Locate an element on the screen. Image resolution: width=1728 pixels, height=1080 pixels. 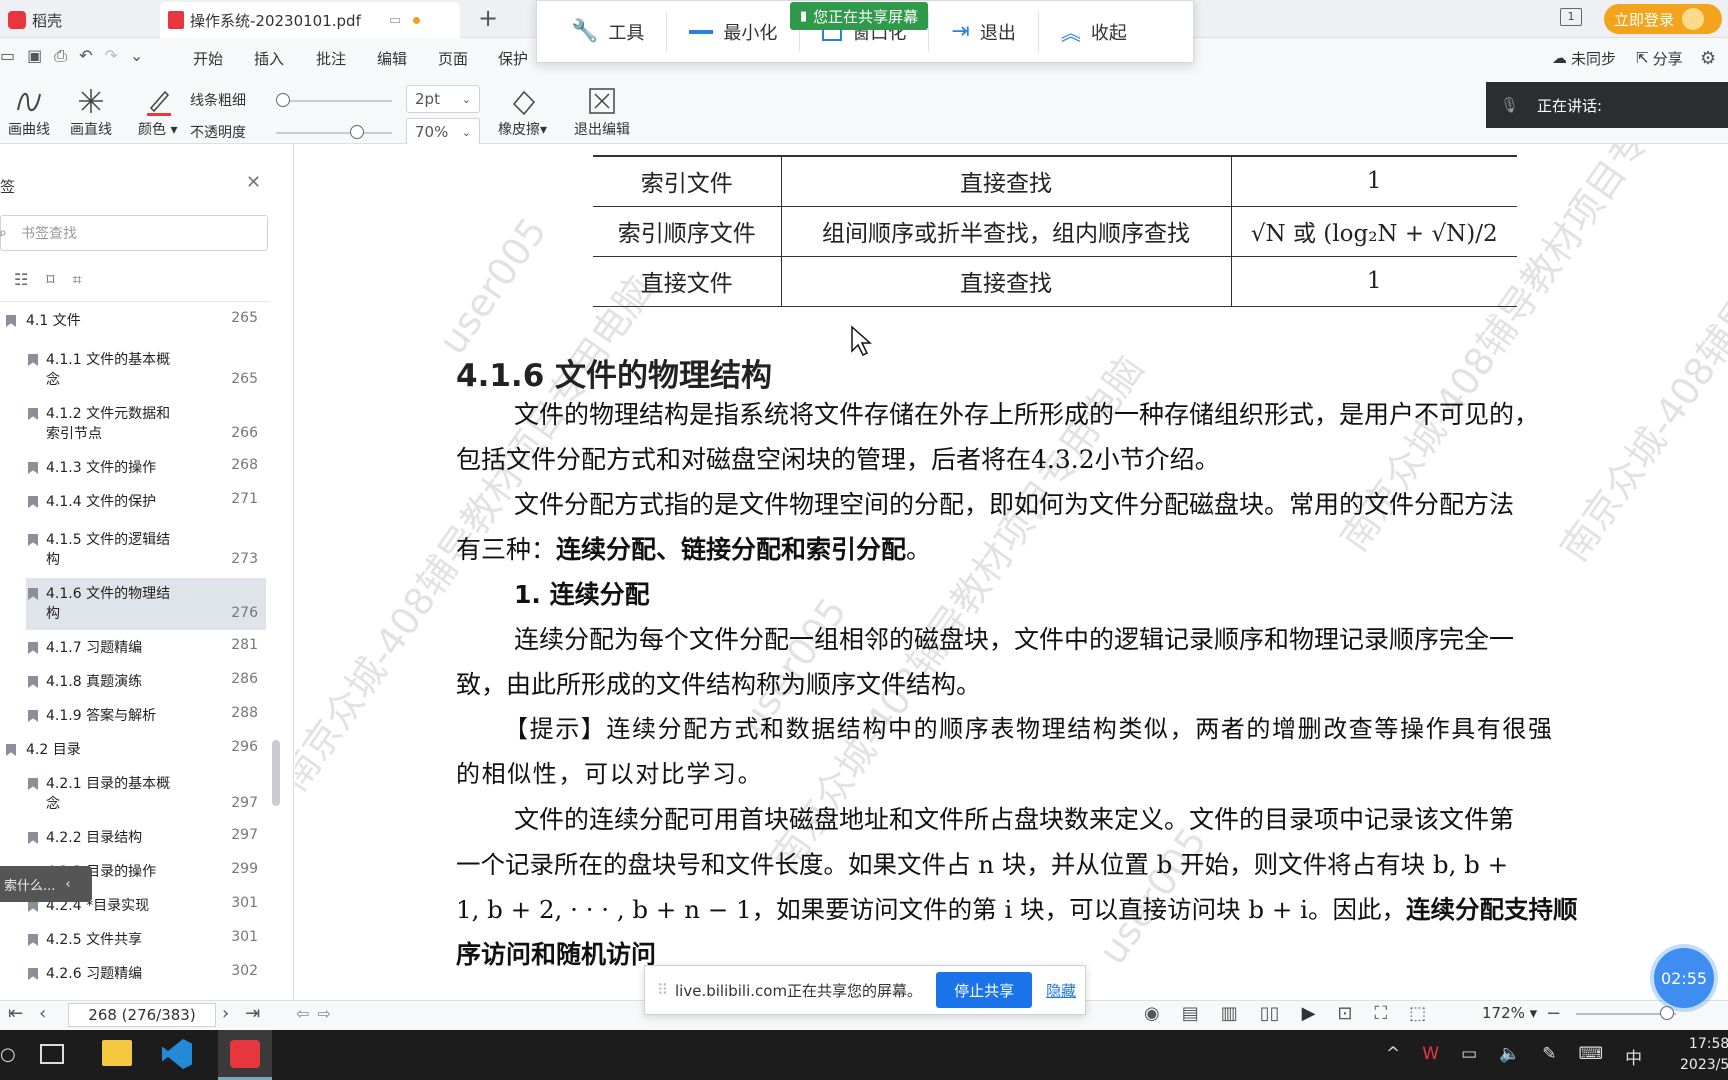
thickness-select: 2pt ⌄ is located at coordinates (443, 99).